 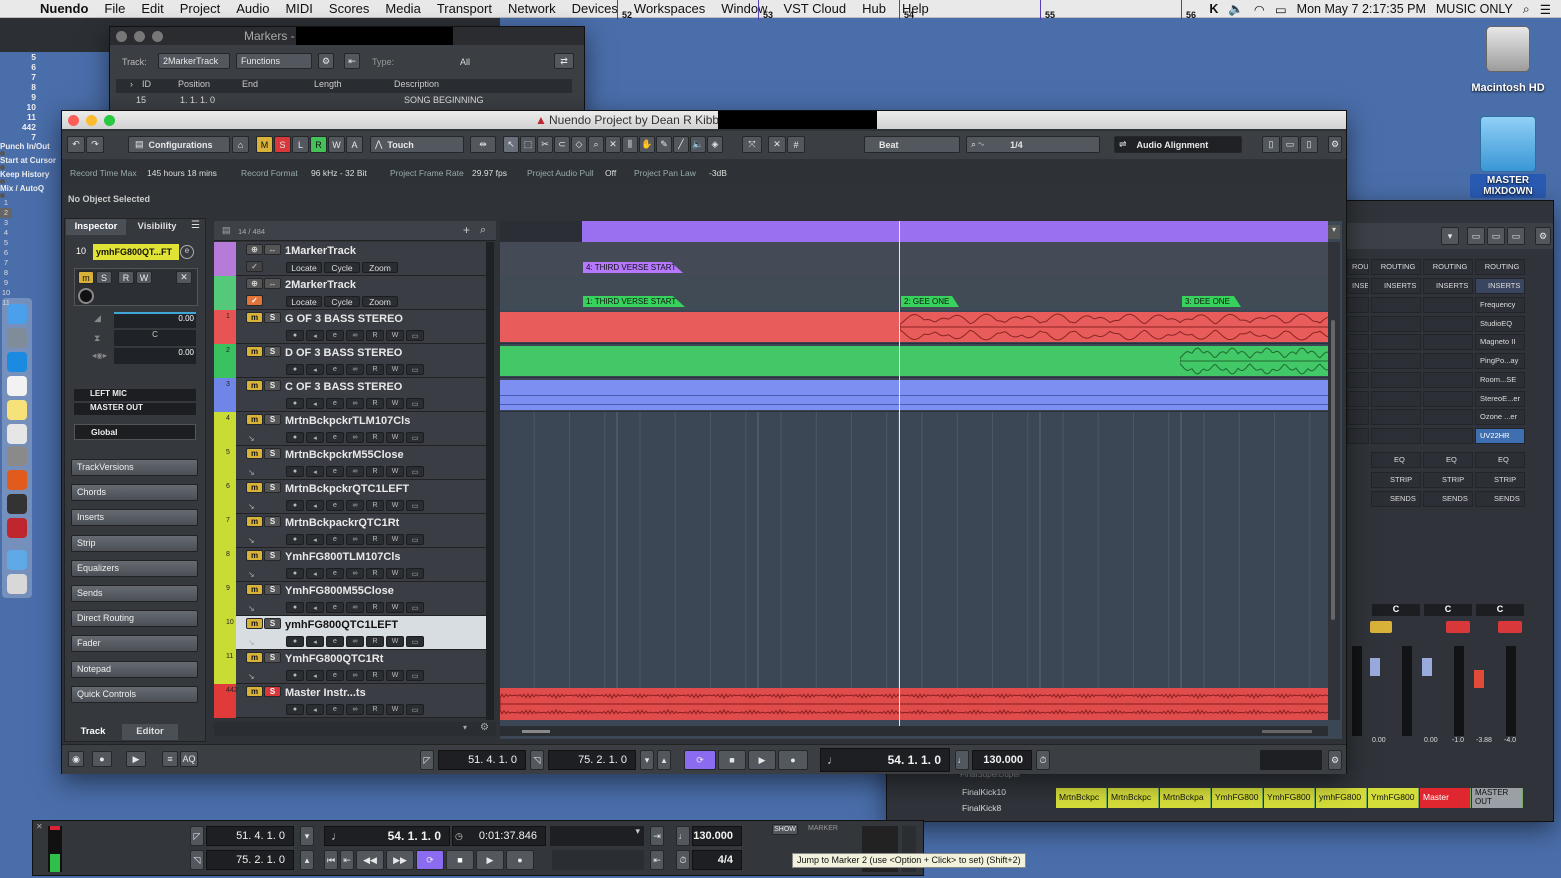 I want to click on info-record-format-value: 96 kHz - 32 Bit, so click(x=339, y=173).